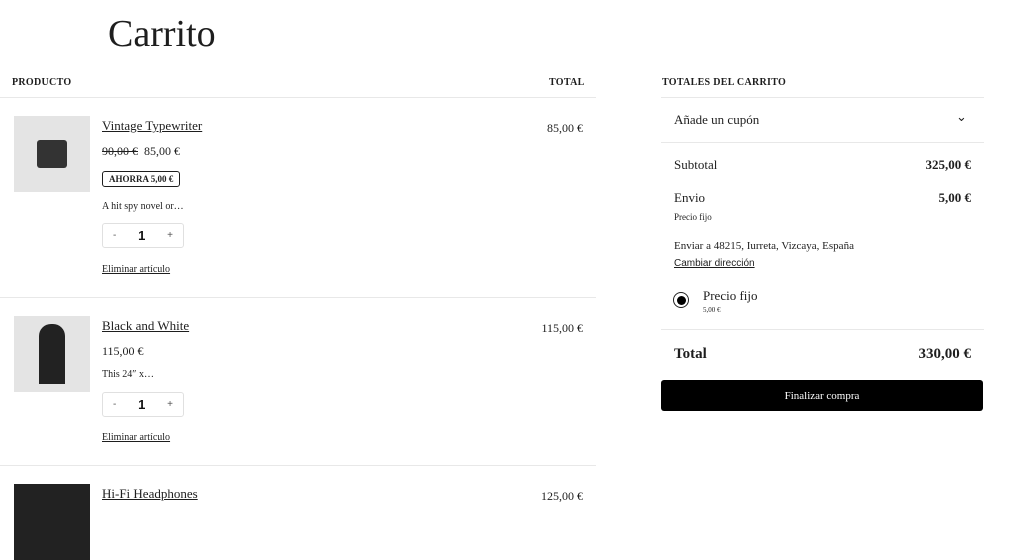  What do you see at coordinates (562, 328) in the screenshot?
I see `item-total: 115,00 €` at bounding box center [562, 328].